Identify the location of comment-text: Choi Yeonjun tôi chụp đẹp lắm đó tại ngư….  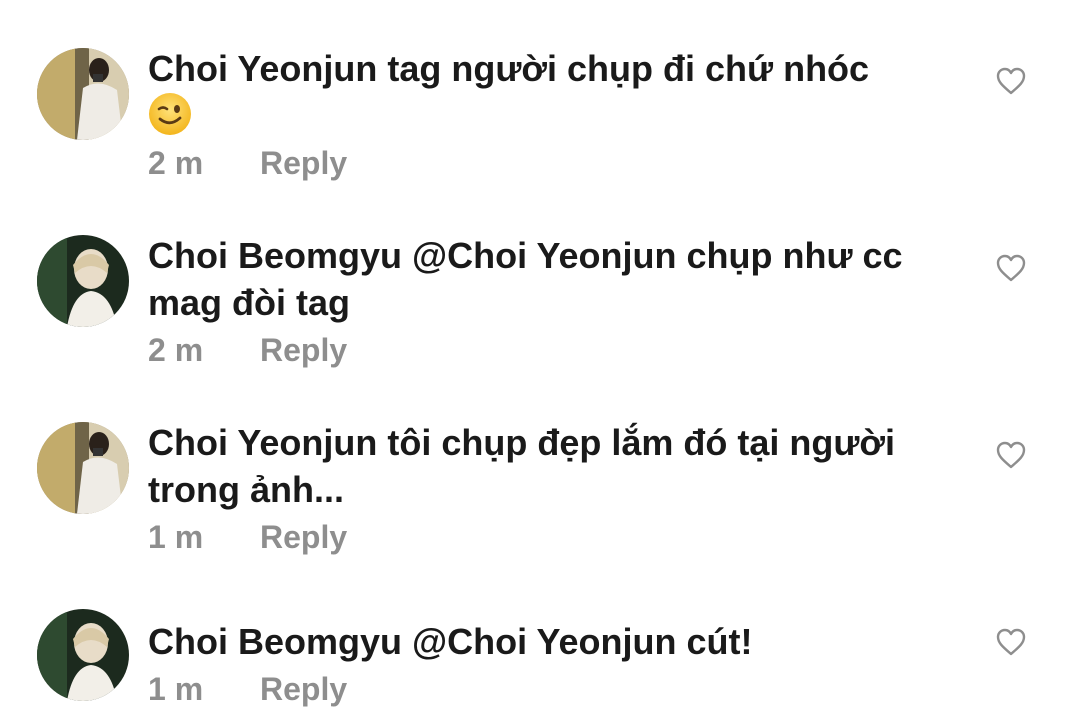
(548, 466).